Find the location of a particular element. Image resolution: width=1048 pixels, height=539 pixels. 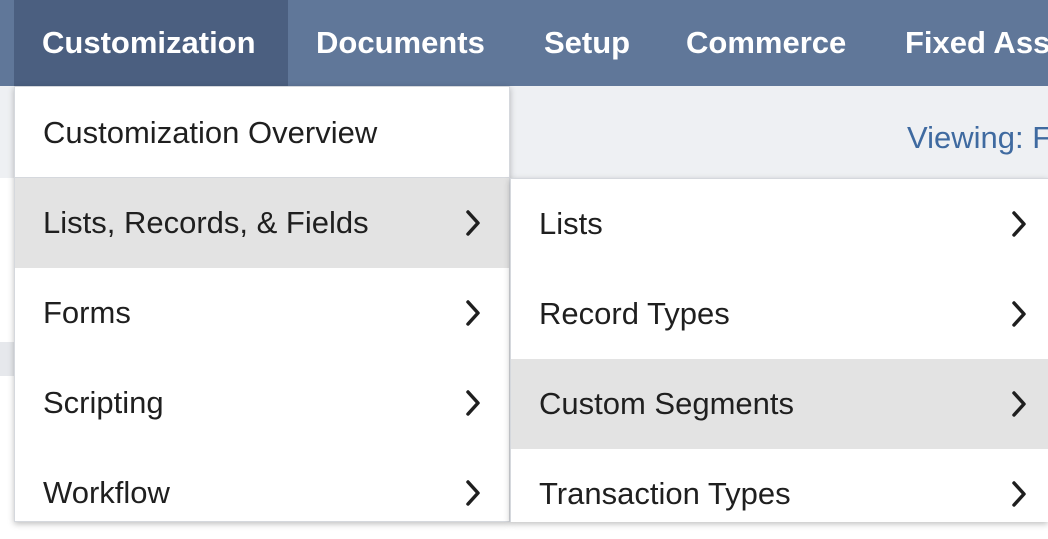

menu-item-scripting: Scripting is located at coordinates (262, 403).